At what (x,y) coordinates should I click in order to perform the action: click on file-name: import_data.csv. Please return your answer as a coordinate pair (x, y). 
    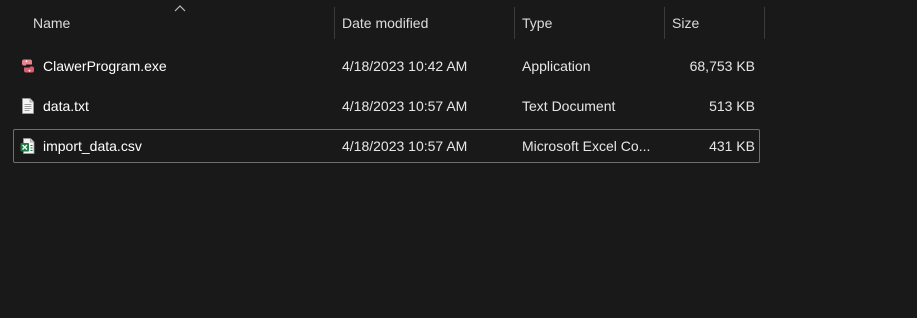
    Looking at the image, I should click on (92, 146).